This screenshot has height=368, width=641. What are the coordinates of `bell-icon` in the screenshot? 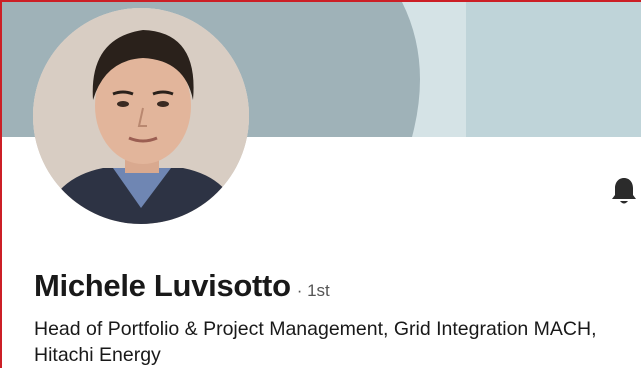 It's located at (624, 191).